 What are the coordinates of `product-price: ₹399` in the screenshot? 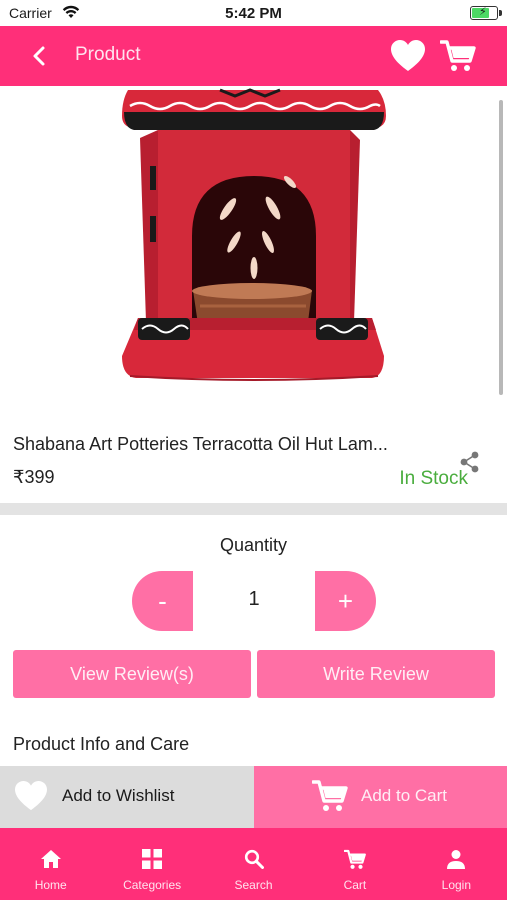 It's located at (34, 477).